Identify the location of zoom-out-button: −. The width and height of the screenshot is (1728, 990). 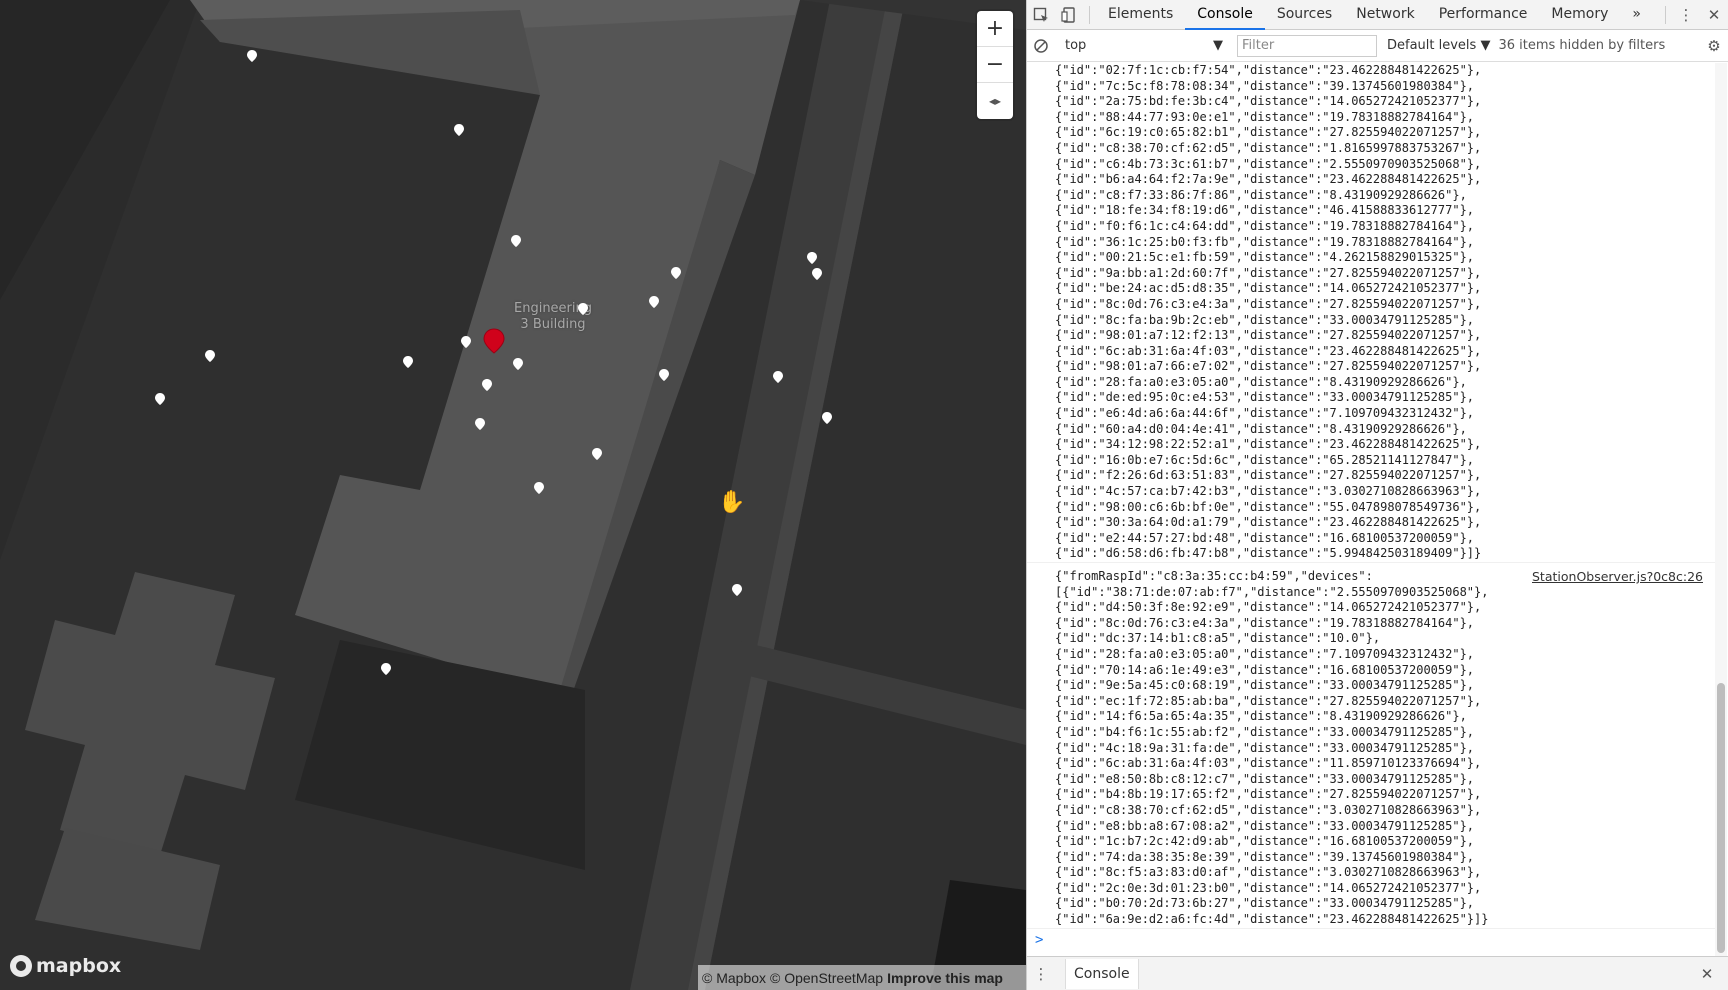
(995, 65).